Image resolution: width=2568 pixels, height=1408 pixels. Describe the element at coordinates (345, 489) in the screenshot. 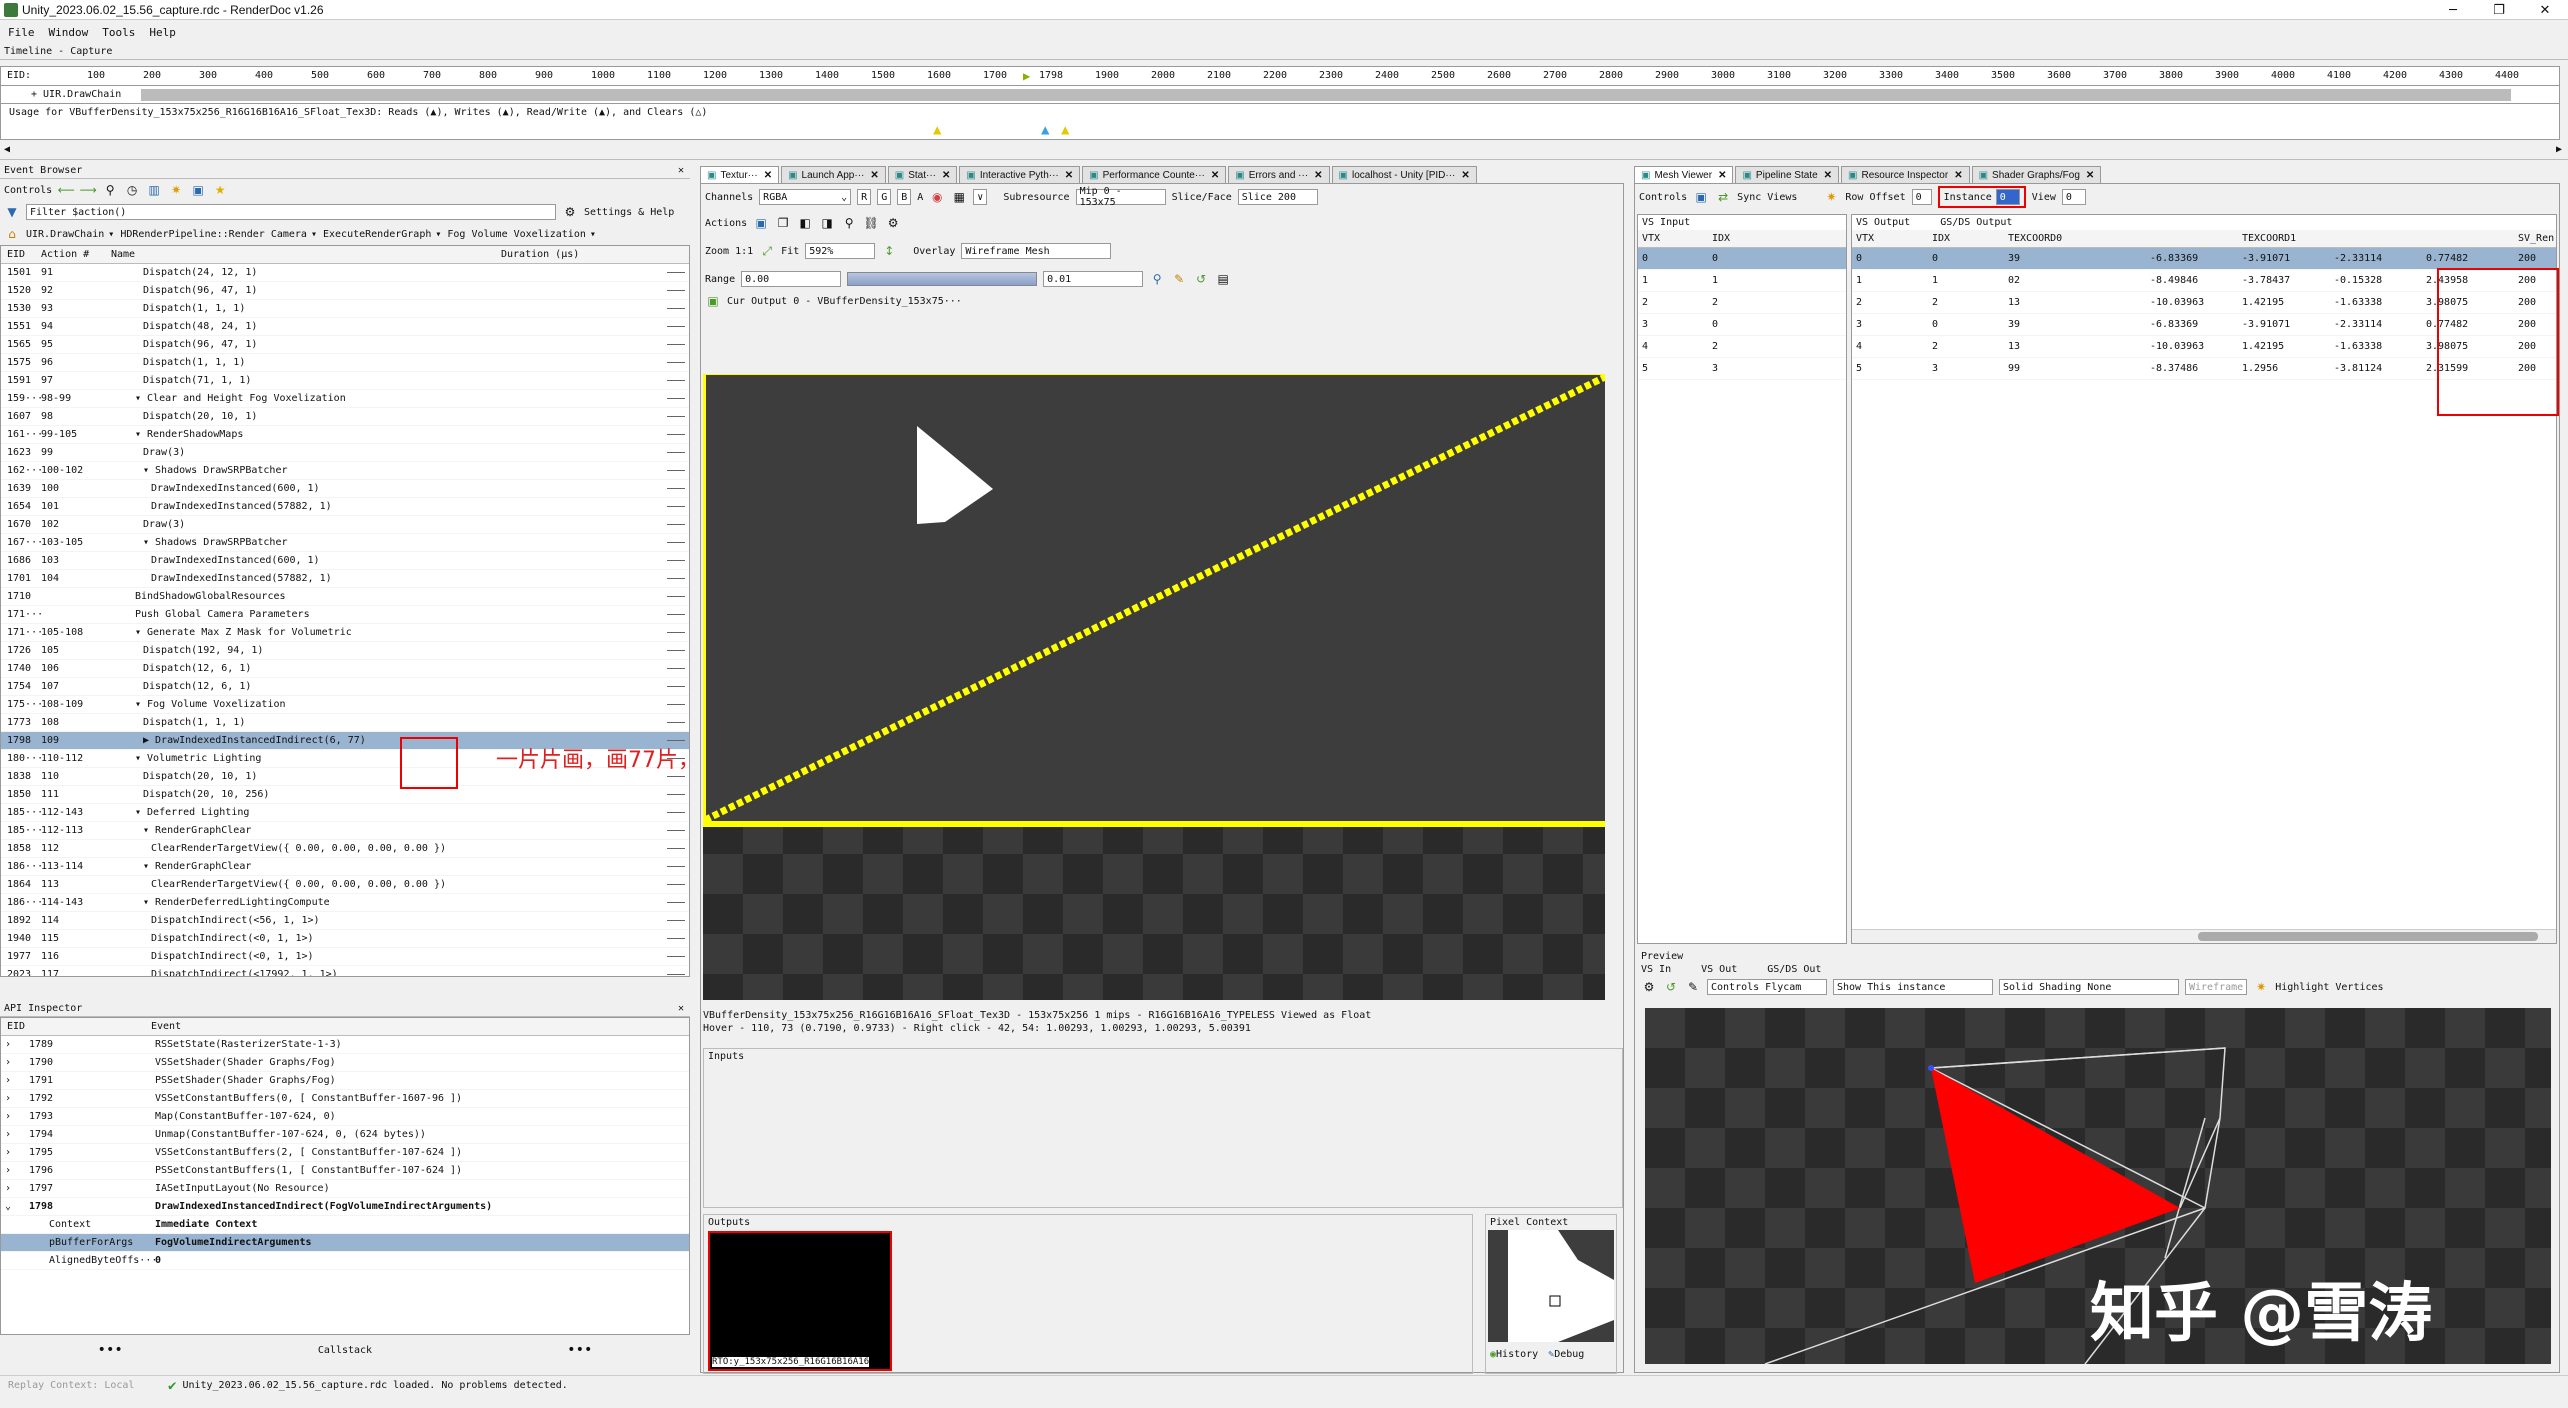

I see `event-row: 1639 100 DrawIndexedInstanced(600, 1)` at that location.